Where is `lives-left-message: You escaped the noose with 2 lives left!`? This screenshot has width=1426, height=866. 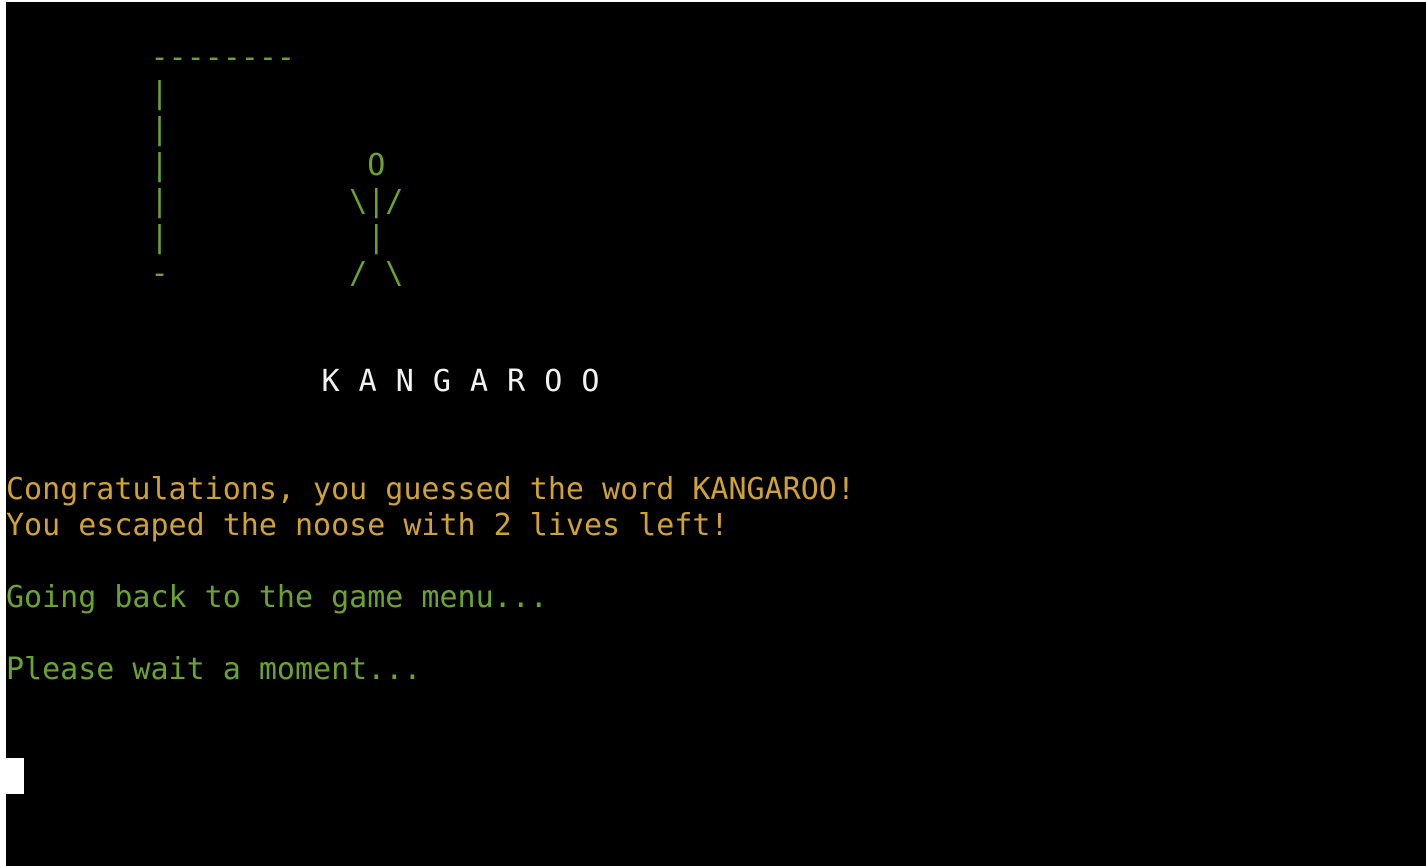
lives-left-message: You escaped the noose with 2 lives left! is located at coordinates (367, 525).